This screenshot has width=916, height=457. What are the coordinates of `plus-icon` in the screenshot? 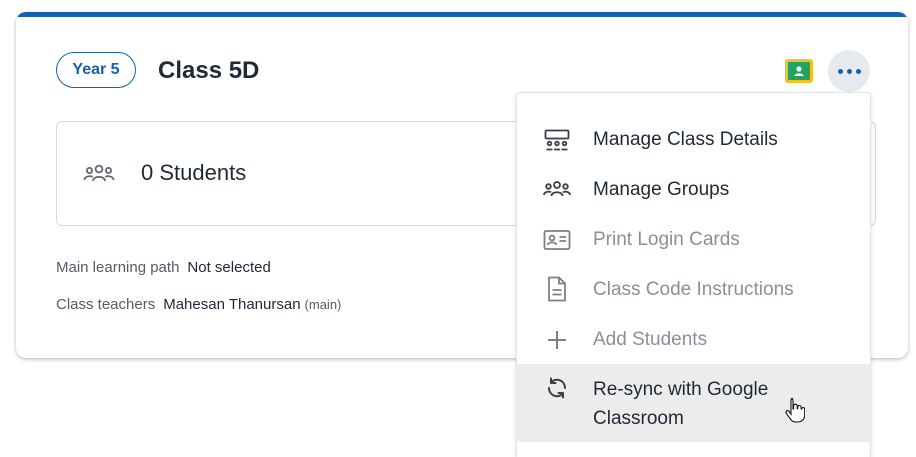 It's located at (557, 340).